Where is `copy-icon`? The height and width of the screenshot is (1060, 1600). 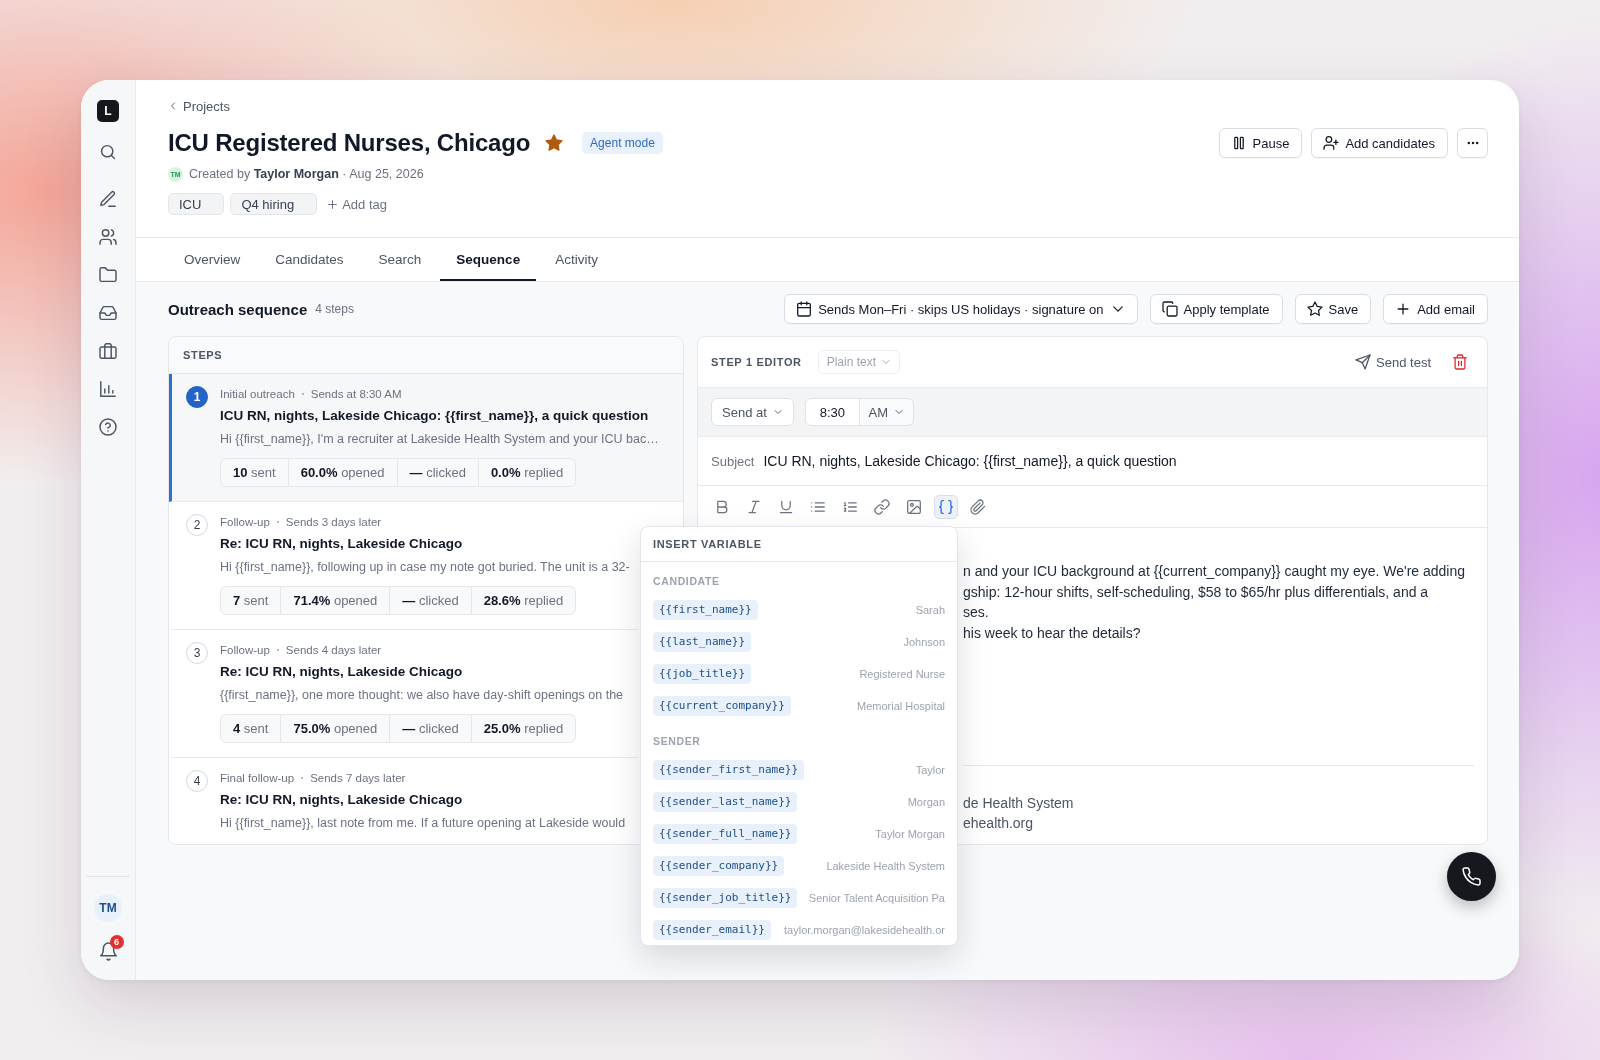
copy-icon is located at coordinates (1169, 309).